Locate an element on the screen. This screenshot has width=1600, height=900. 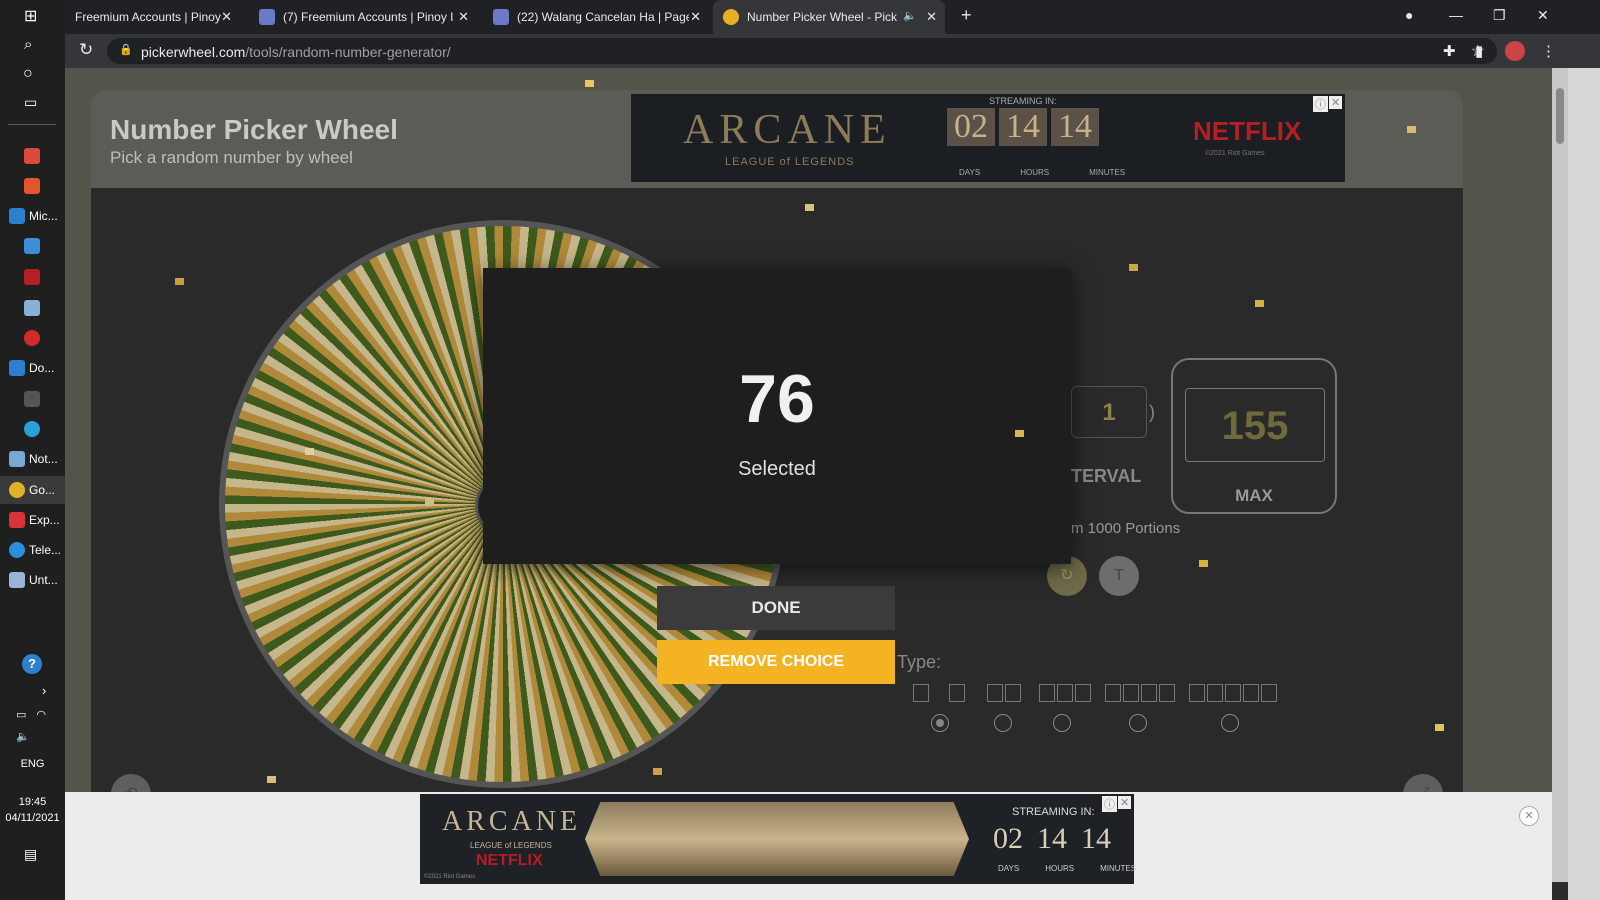
minimize-button: — is located at coordinates (1456, 15).